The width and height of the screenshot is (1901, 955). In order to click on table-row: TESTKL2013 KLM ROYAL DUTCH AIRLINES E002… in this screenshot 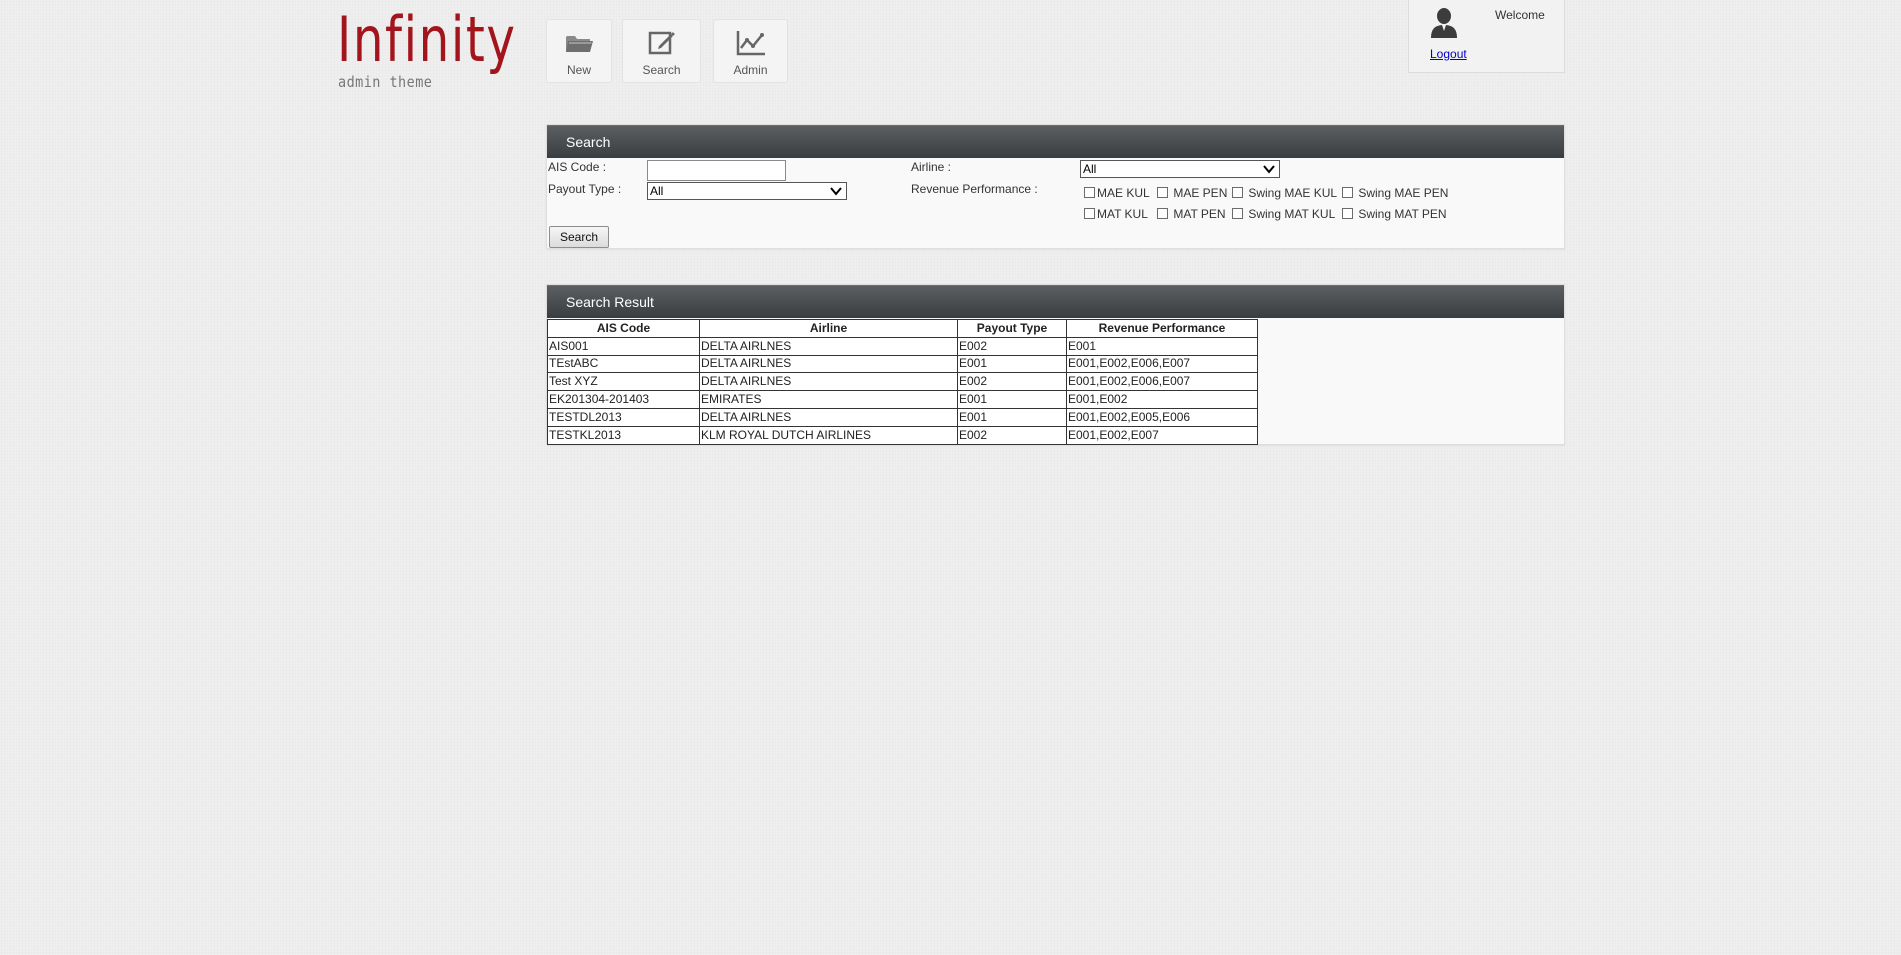, I will do `click(902, 435)`.